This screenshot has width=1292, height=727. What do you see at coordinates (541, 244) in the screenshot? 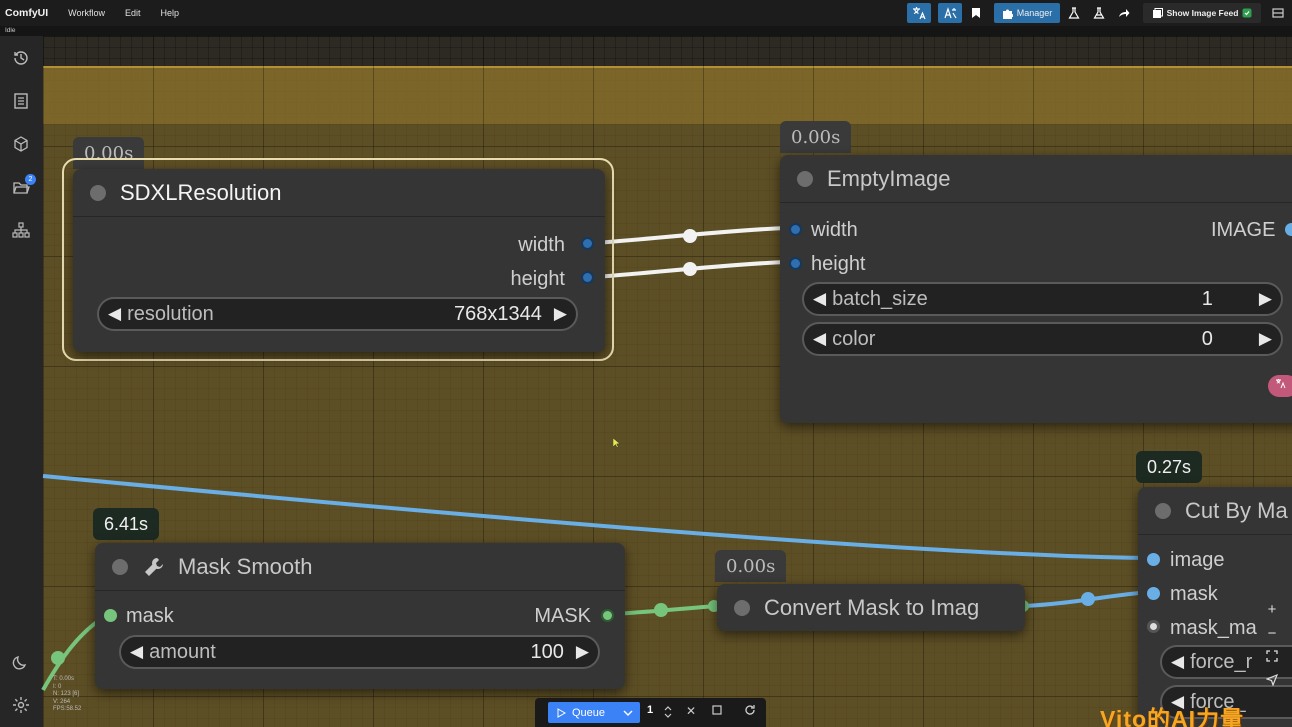
I see `sdxl-output-width: width` at bounding box center [541, 244].